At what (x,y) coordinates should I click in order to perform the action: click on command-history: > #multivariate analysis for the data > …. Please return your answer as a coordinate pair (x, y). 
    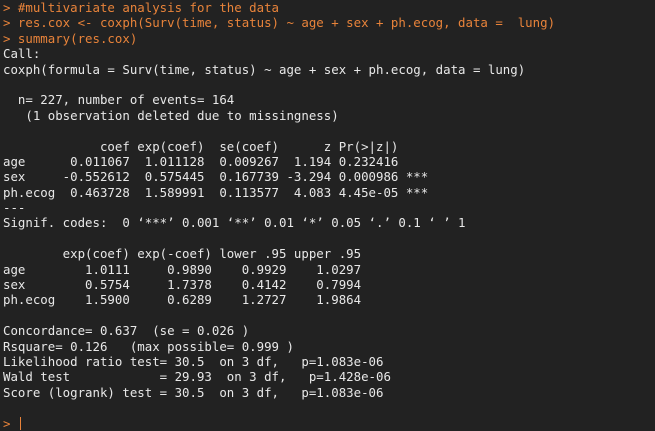
    Looking at the image, I should click on (329, 23).